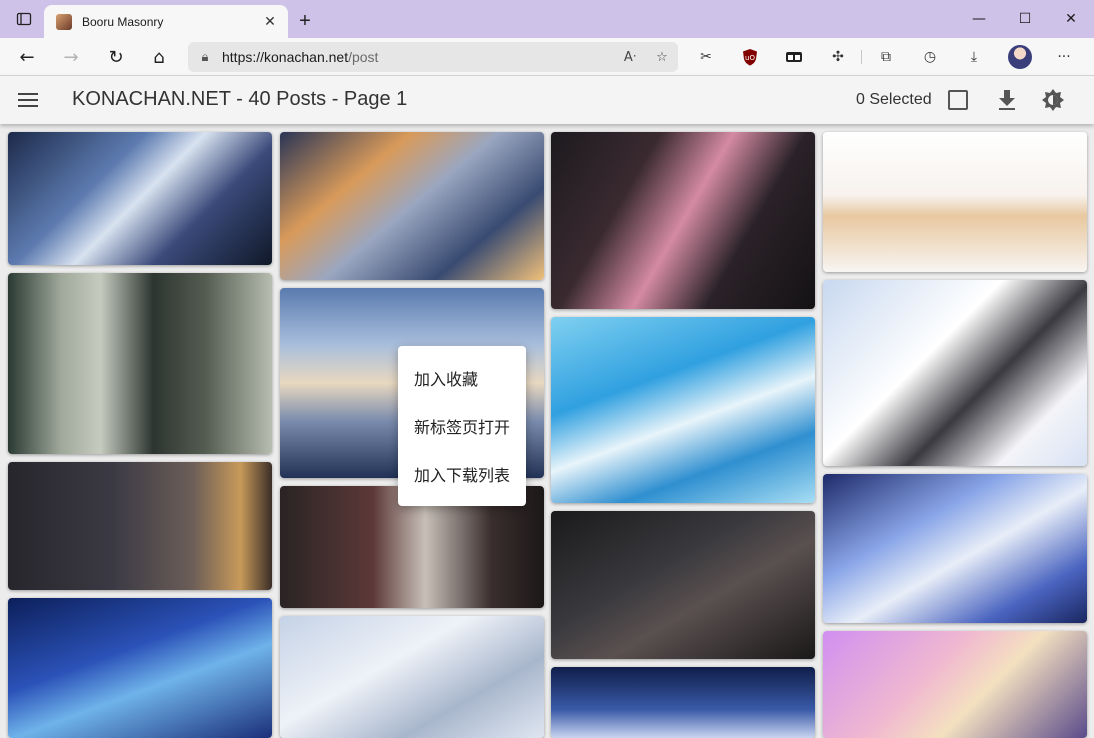  I want to click on brightness-svg, so click(1053, 100).